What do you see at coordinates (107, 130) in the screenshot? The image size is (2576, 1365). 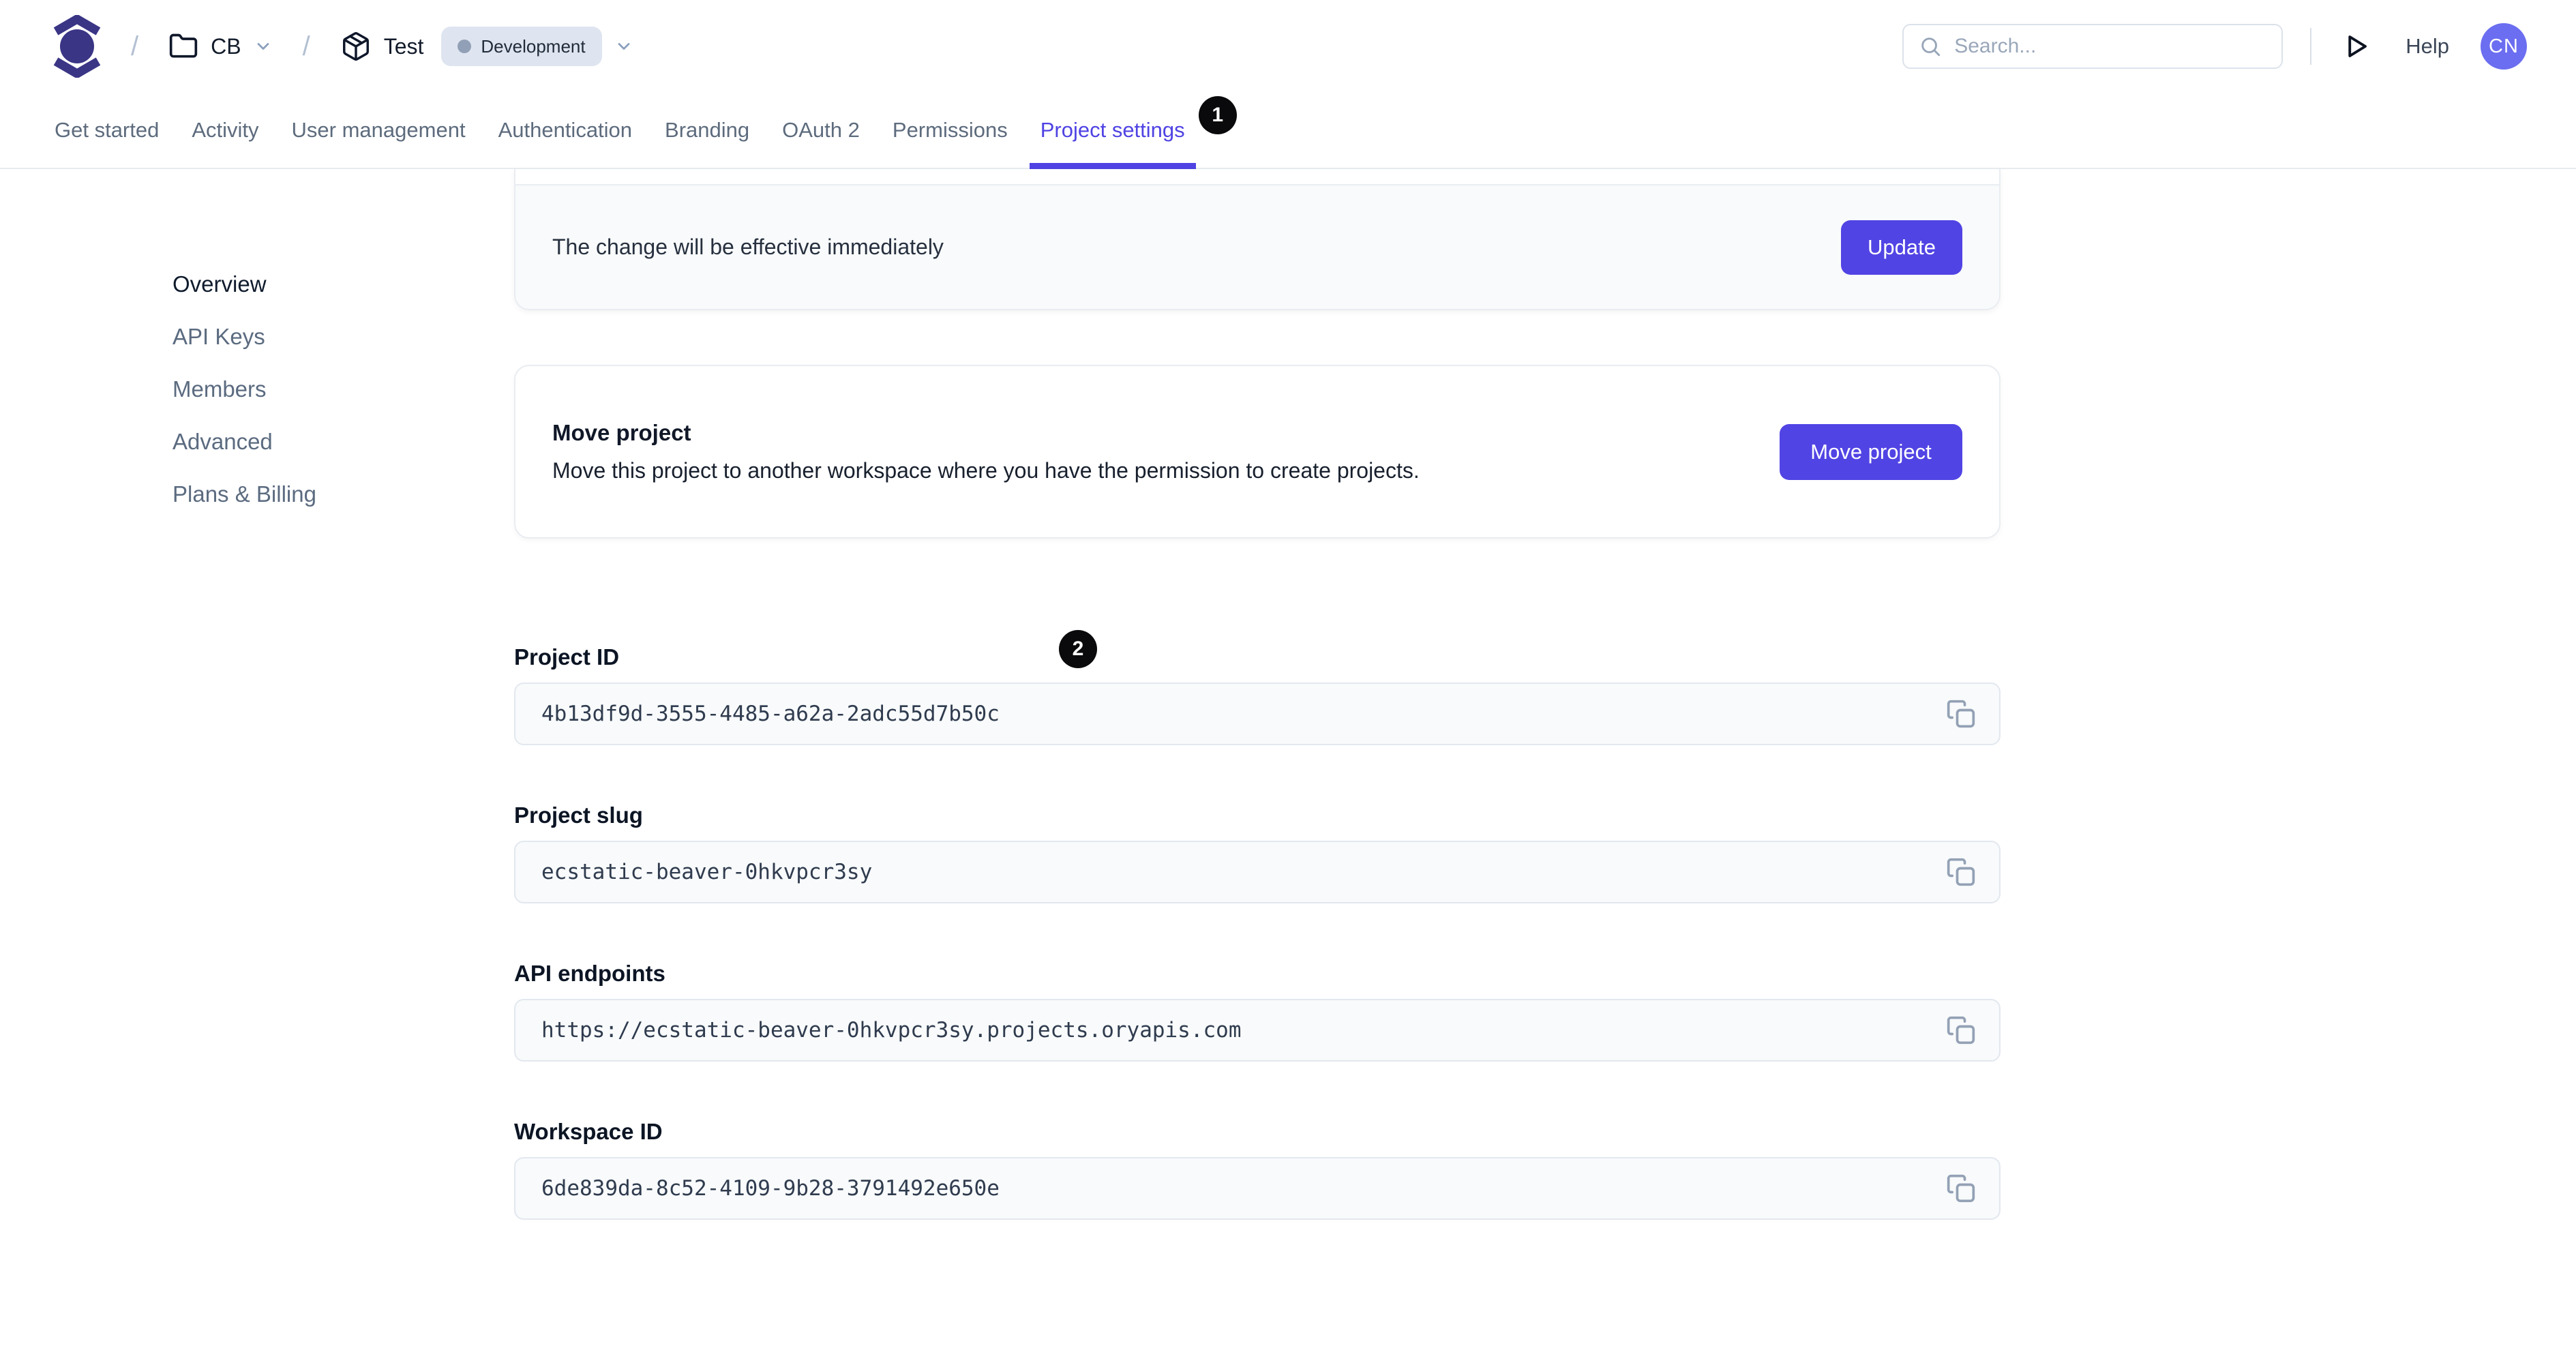 I see `tab-get-started: Get started` at bounding box center [107, 130].